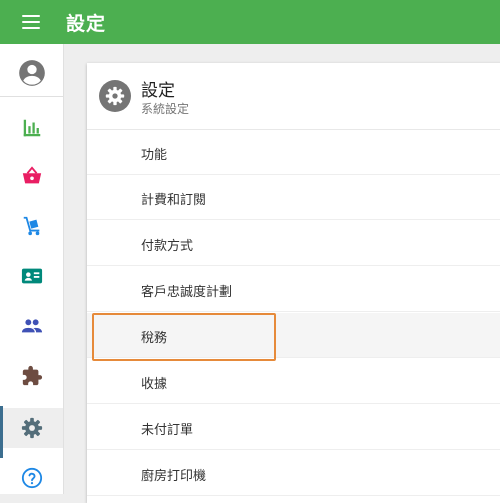 This screenshot has width=500, height=503. I want to click on top-app-bar: 設定, so click(250, 22).